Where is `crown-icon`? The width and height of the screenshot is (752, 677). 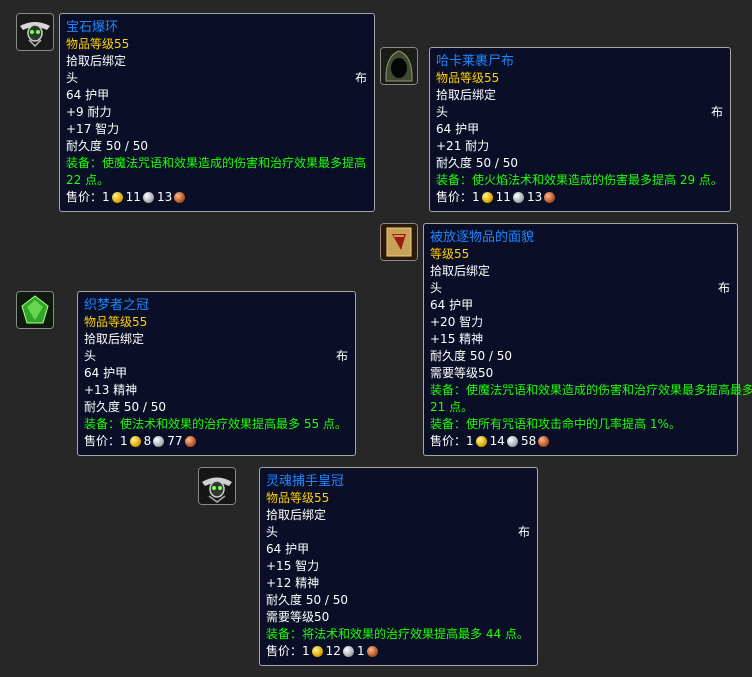
crown-icon is located at coordinates (217, 486).